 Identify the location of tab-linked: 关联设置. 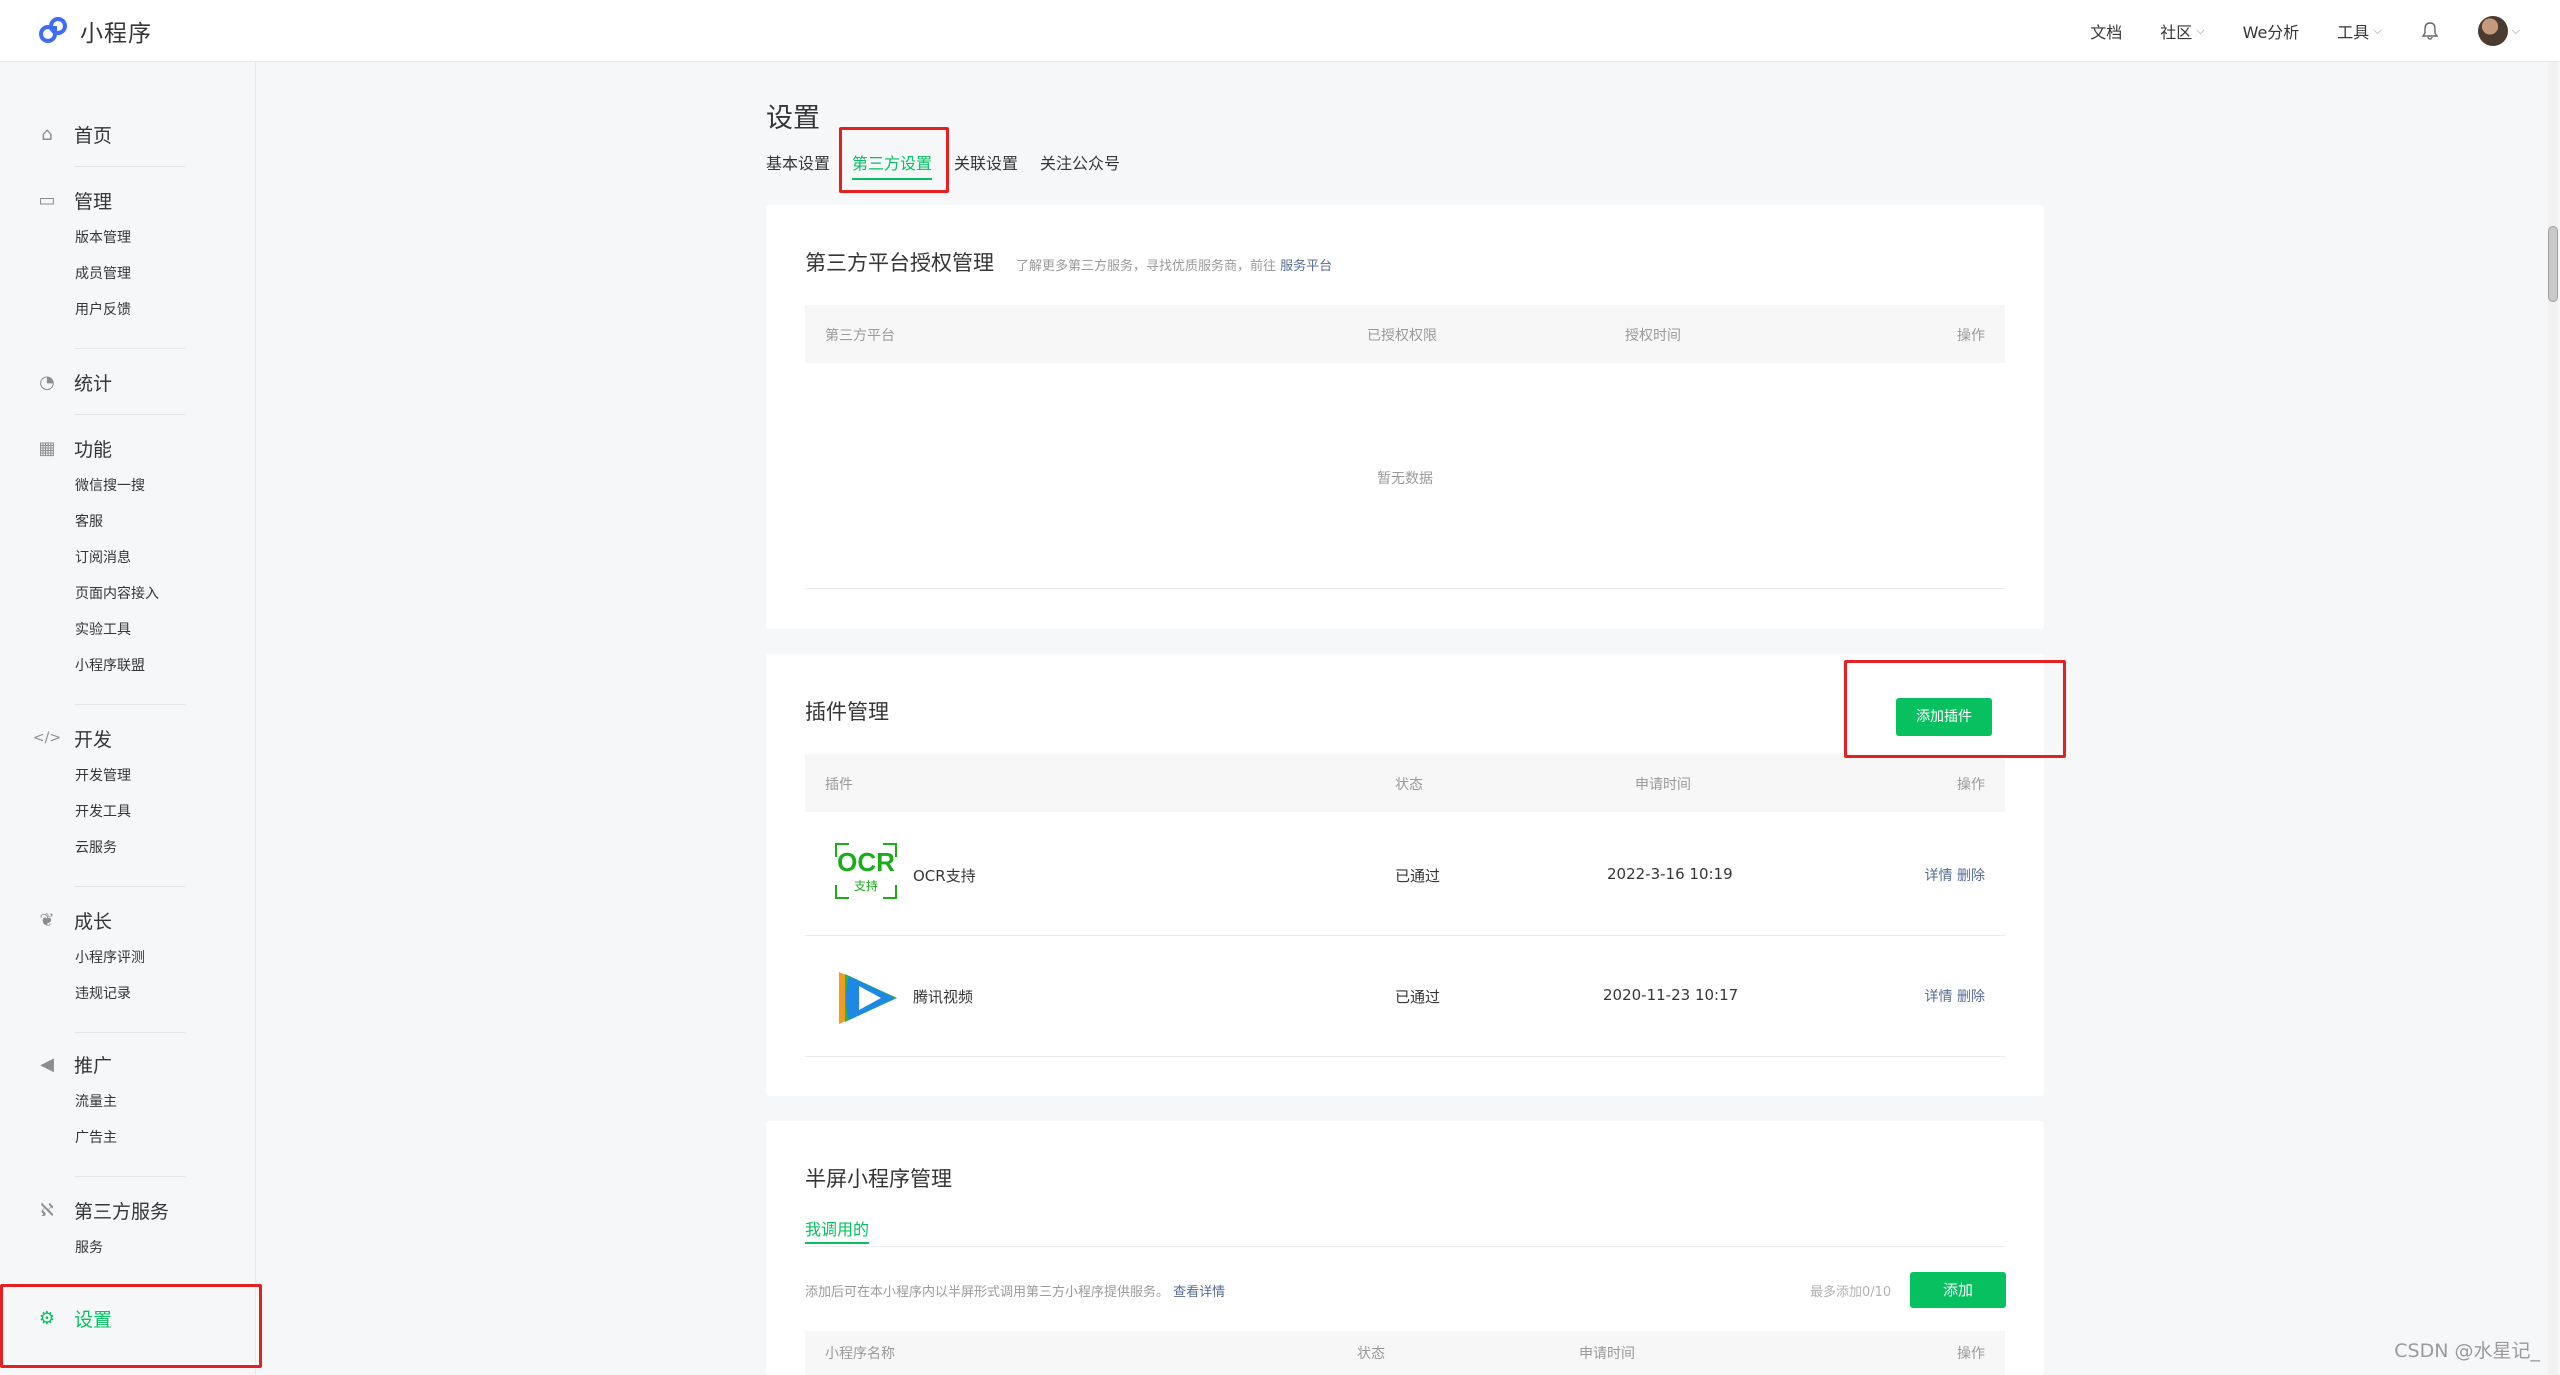
(986, 165).